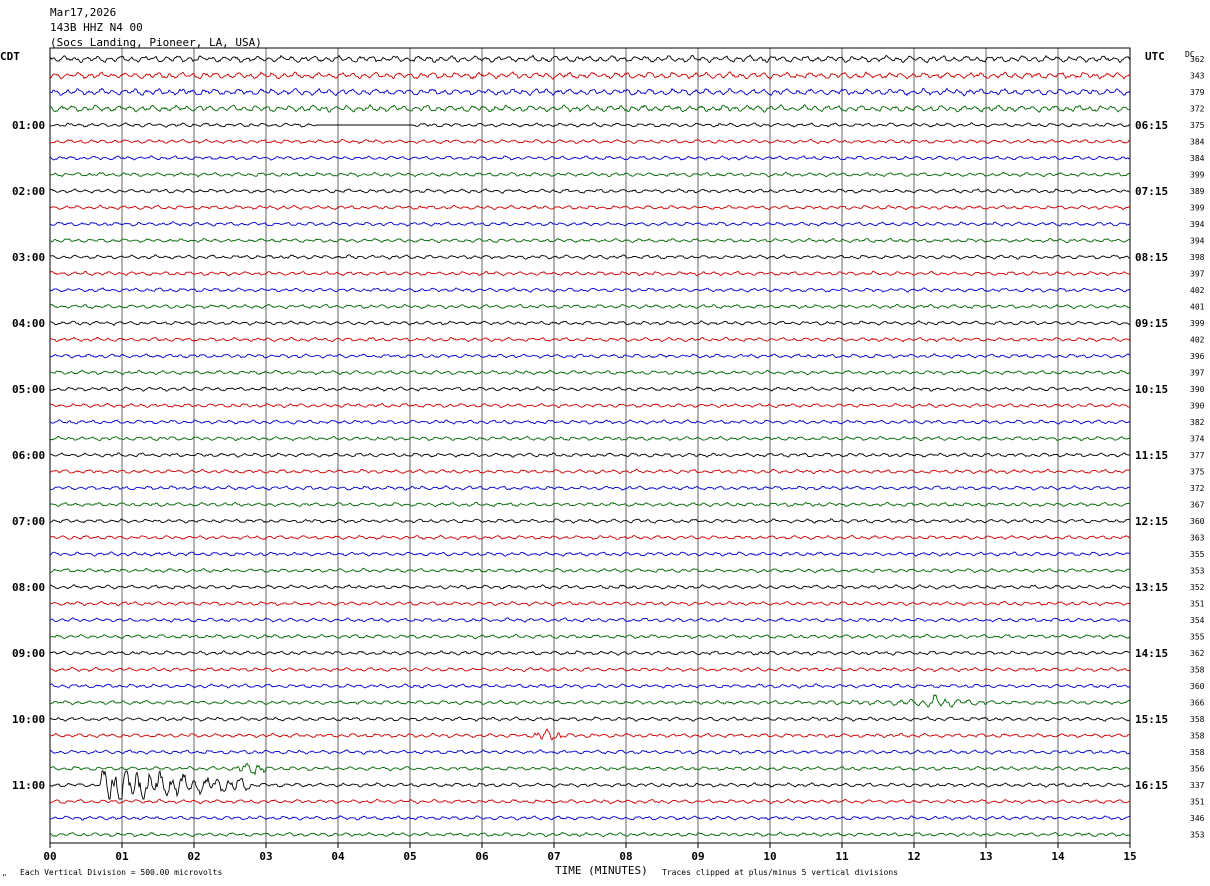  What do you see at coordinates (338, 856) in the screenshot?
I see `x-tick-label-04: 04` at bounding box center [338, 856].